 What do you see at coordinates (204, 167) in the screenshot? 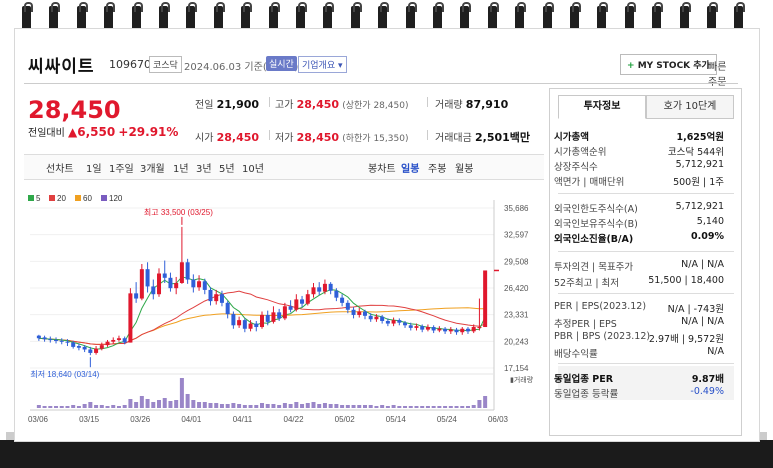
I see `period-3y: 3년` at bounding box center [204, 167].